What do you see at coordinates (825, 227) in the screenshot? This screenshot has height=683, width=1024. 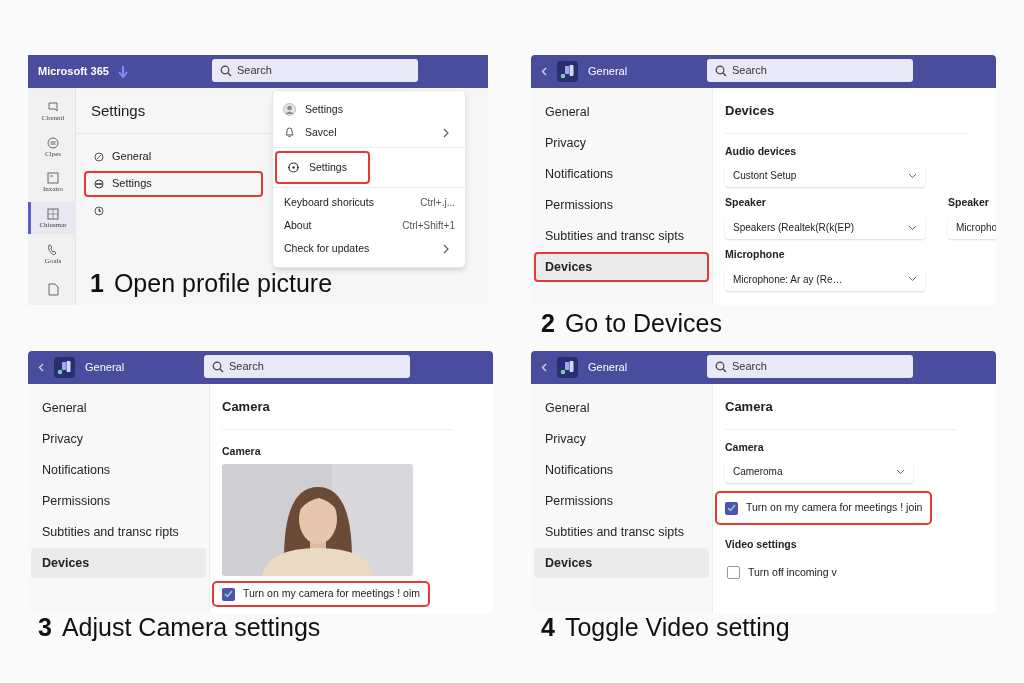 I see `dropdown: Speakers (Realtek(R(k(EP)` at bounding box center [825, 227].